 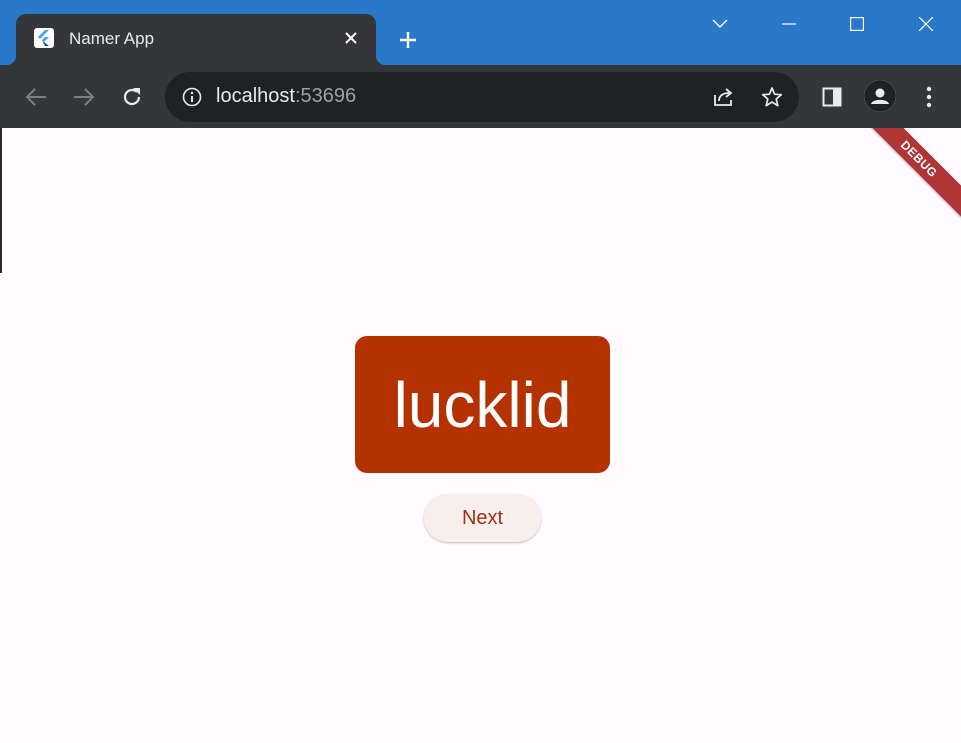 I want to click on reload-icon, so click(x=132, y=97).